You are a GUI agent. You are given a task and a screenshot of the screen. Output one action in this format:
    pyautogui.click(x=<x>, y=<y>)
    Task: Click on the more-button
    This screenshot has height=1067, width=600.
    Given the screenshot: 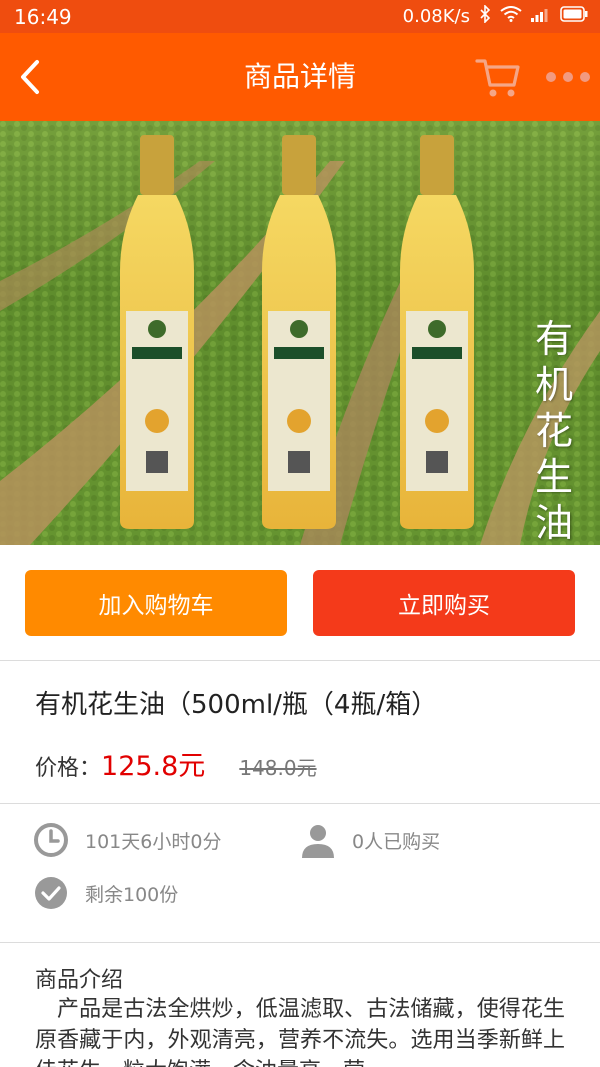 What is the action you would take?
    pyautogui.click(x=568, y=77)
    